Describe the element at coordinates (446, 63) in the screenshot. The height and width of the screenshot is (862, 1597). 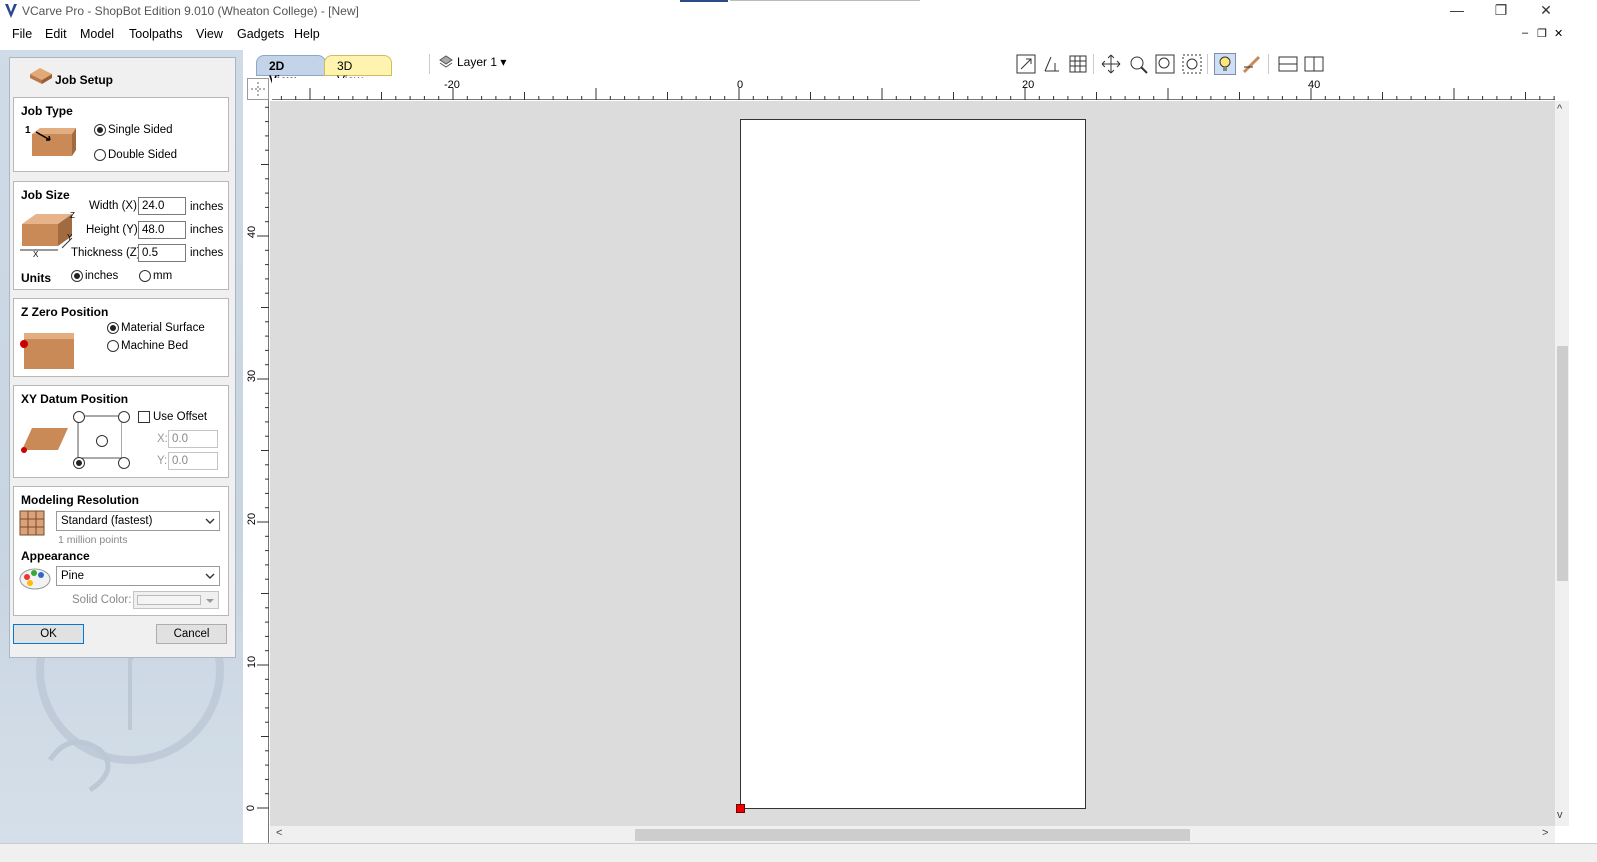
I see `layer-icon` at that location.